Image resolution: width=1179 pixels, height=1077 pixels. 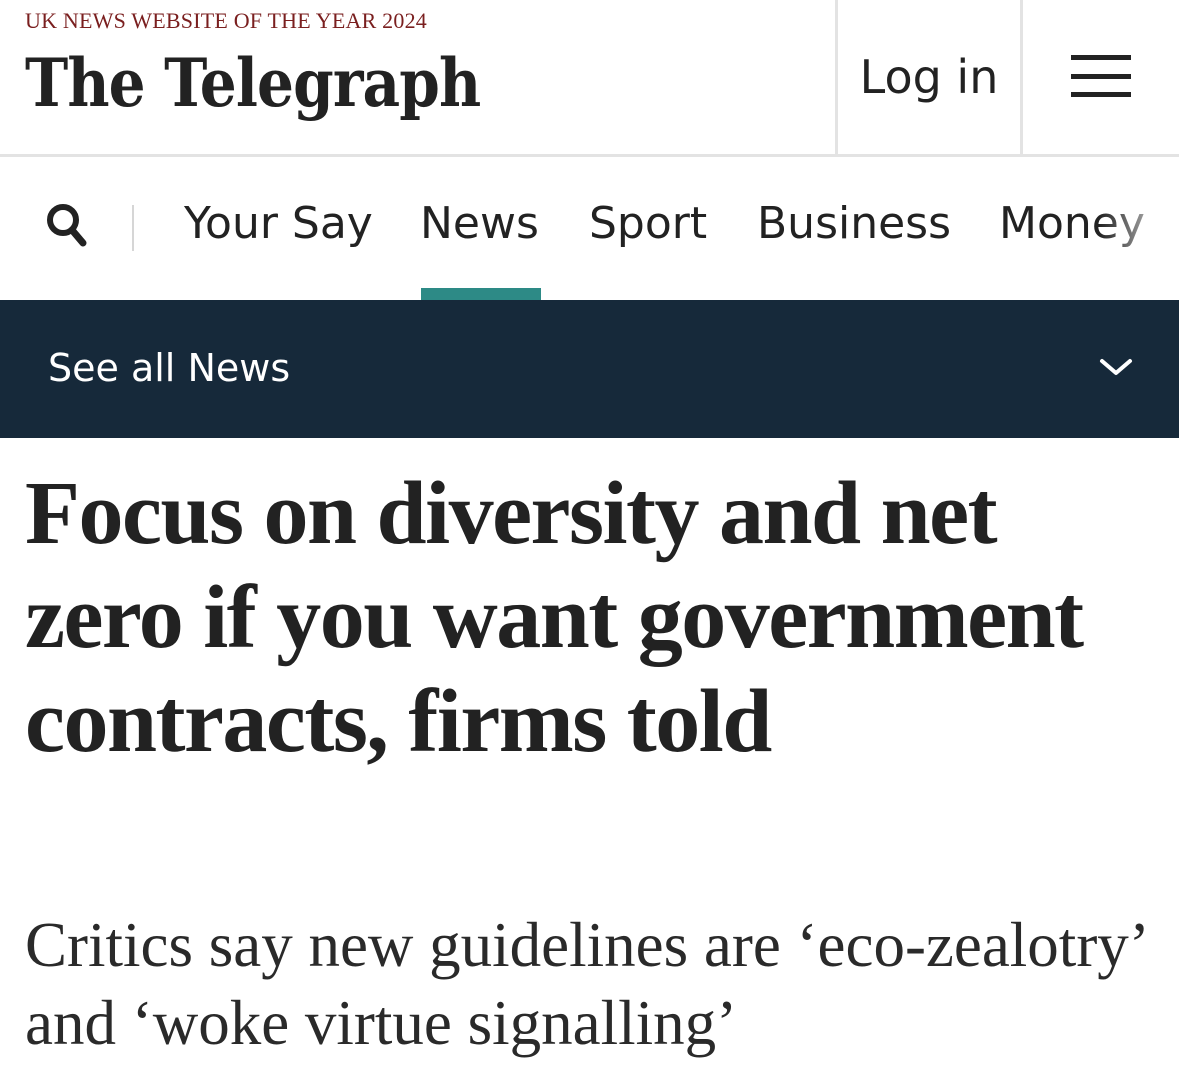 What do you see at coordinates (479, 224) in the screenshot?
I see `nav-item-news: News` at bounding box center [479, 224].